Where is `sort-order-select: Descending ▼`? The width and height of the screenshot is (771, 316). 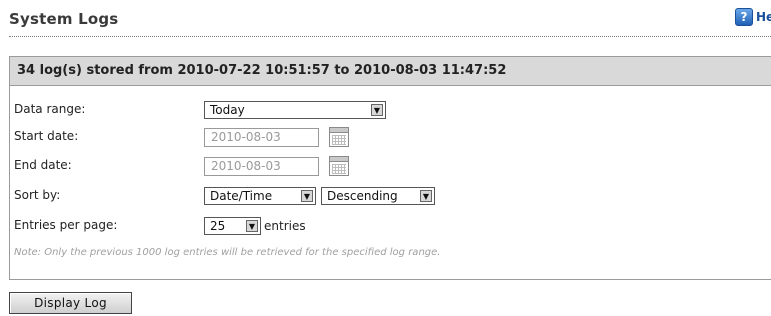
sort-order-select: Descending ▼ is located at coordinates (378, 196).